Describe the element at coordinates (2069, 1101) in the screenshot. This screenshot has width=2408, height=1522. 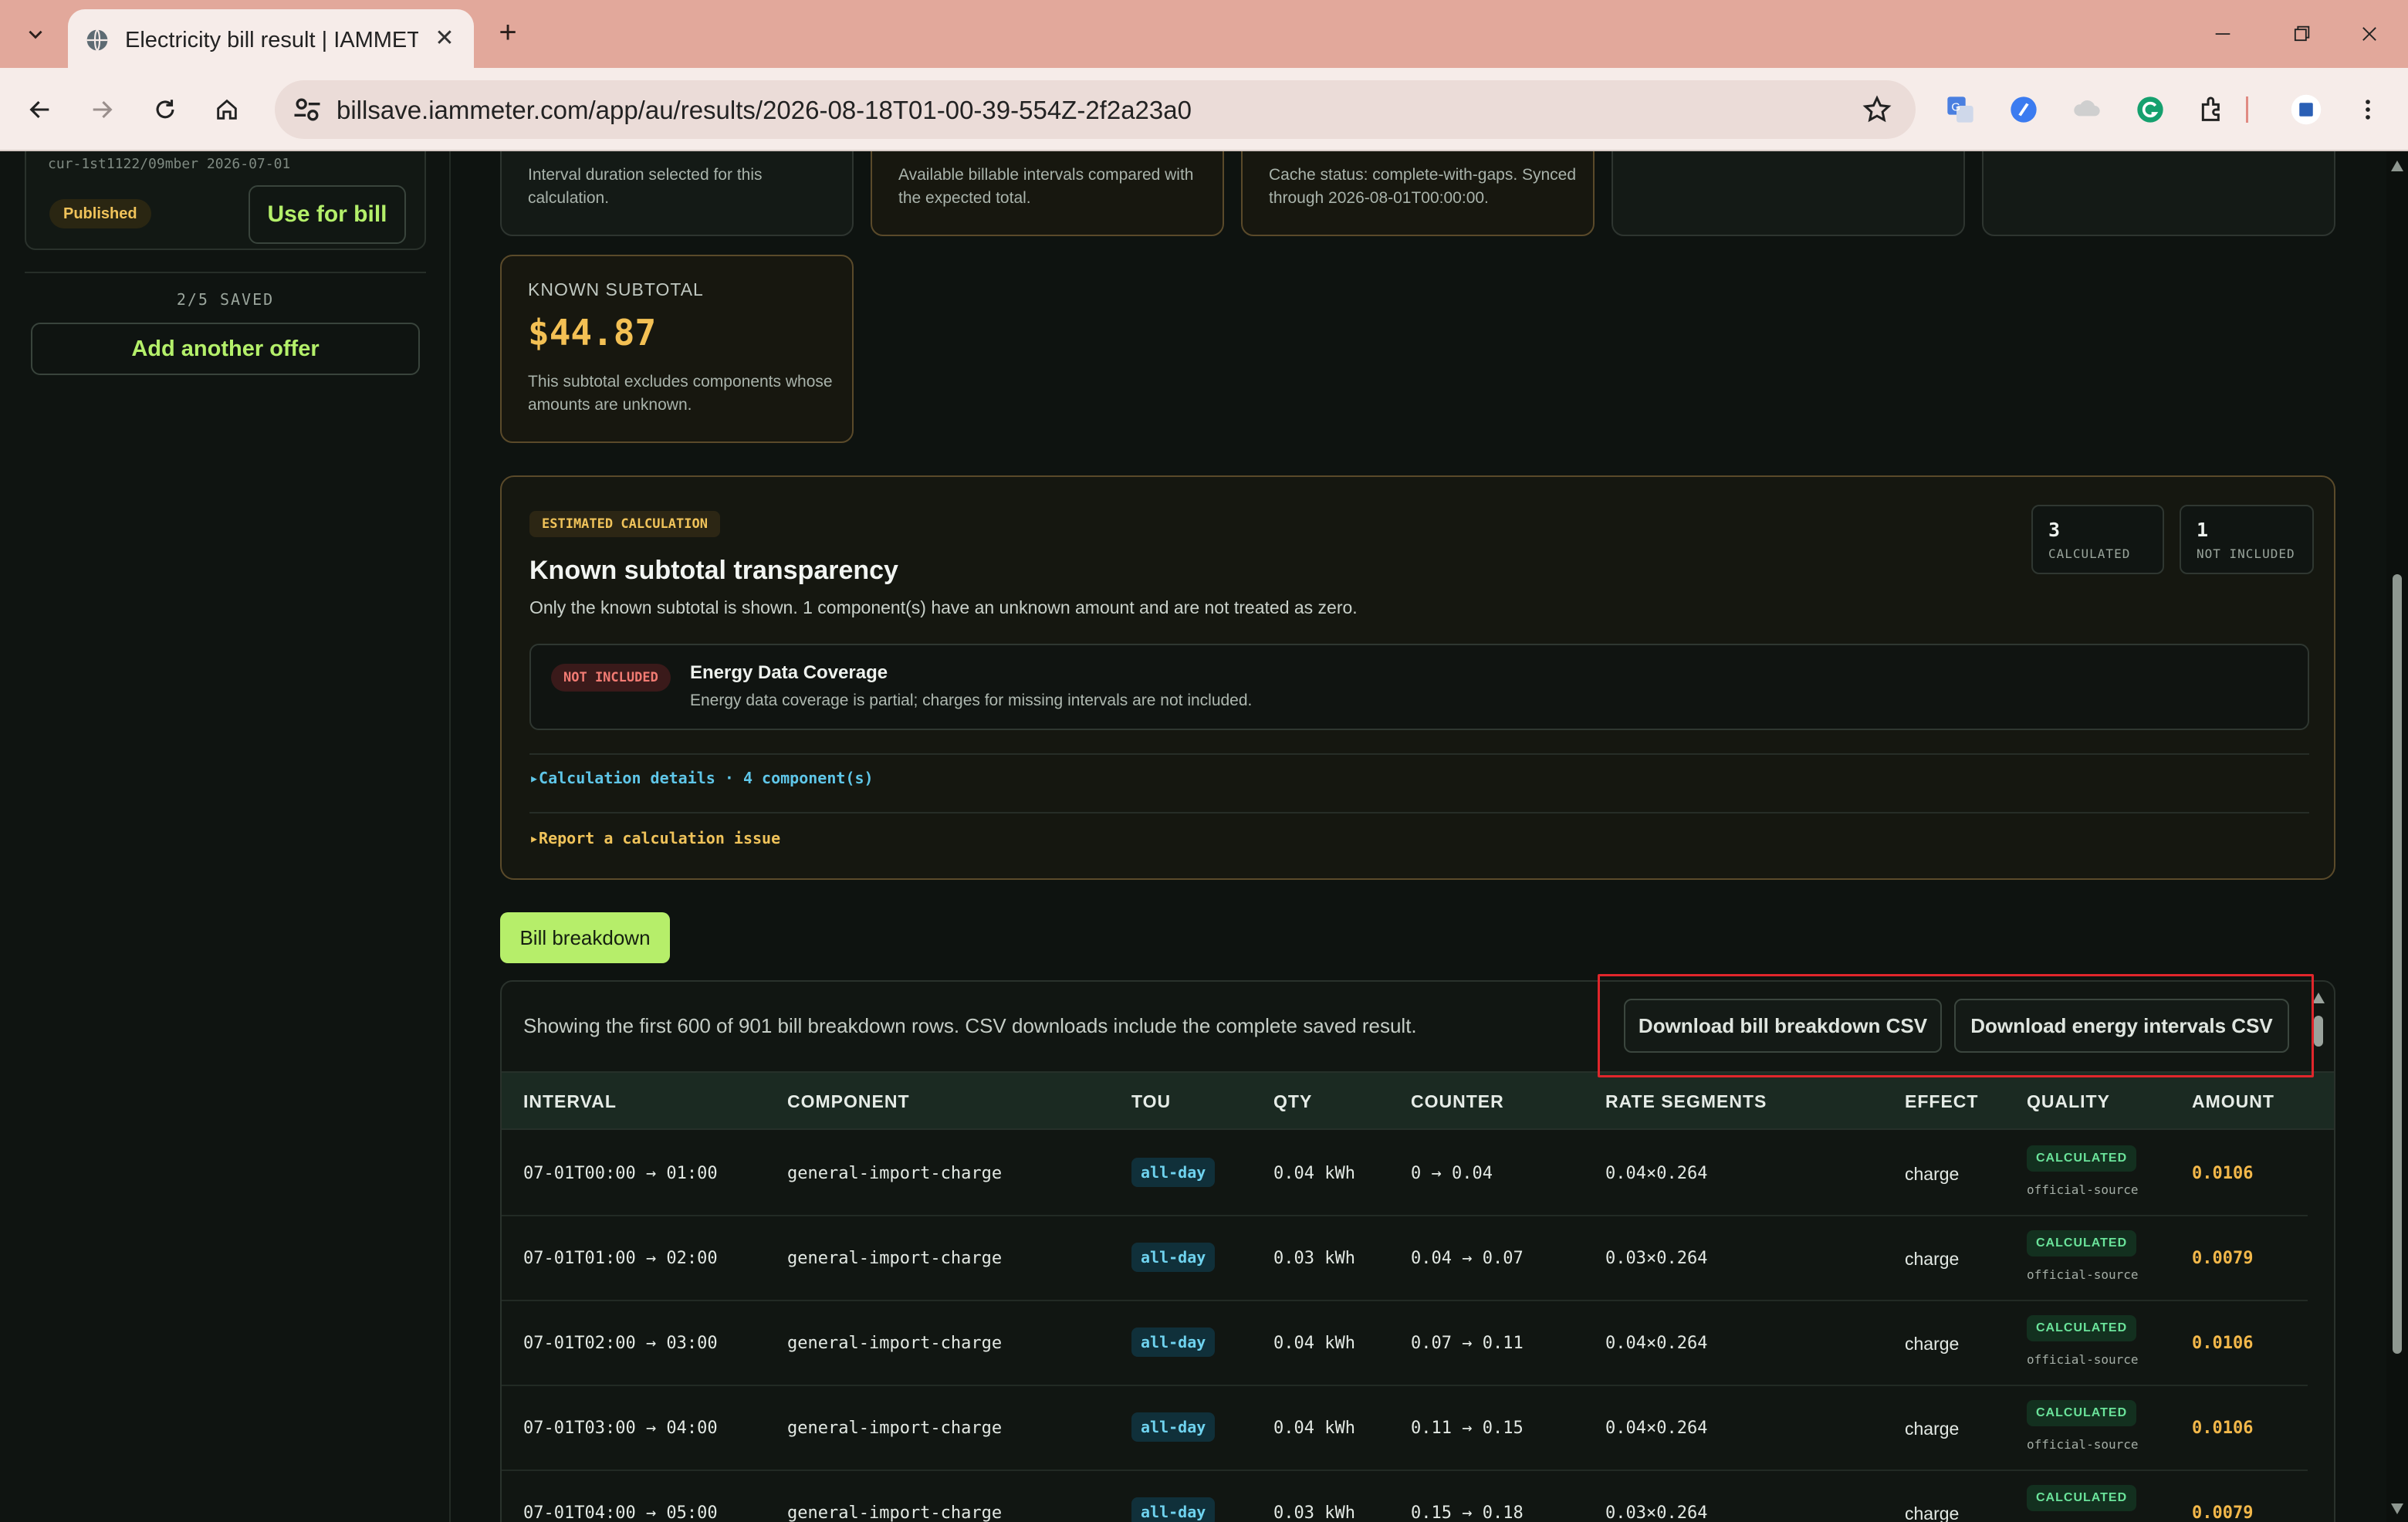
I see `column-header-quality: QUALITY` at that location.